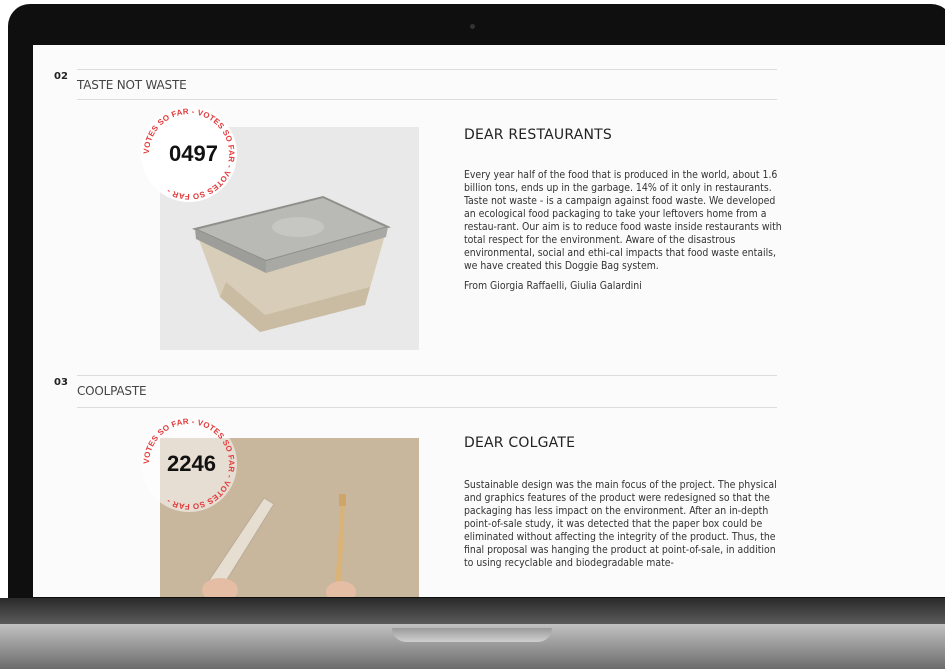 The width and height of the screenshot is (945, 669). Describe the element at coordinates (61, 76) in the screenshot. I see `entry-number: 02` at that location.